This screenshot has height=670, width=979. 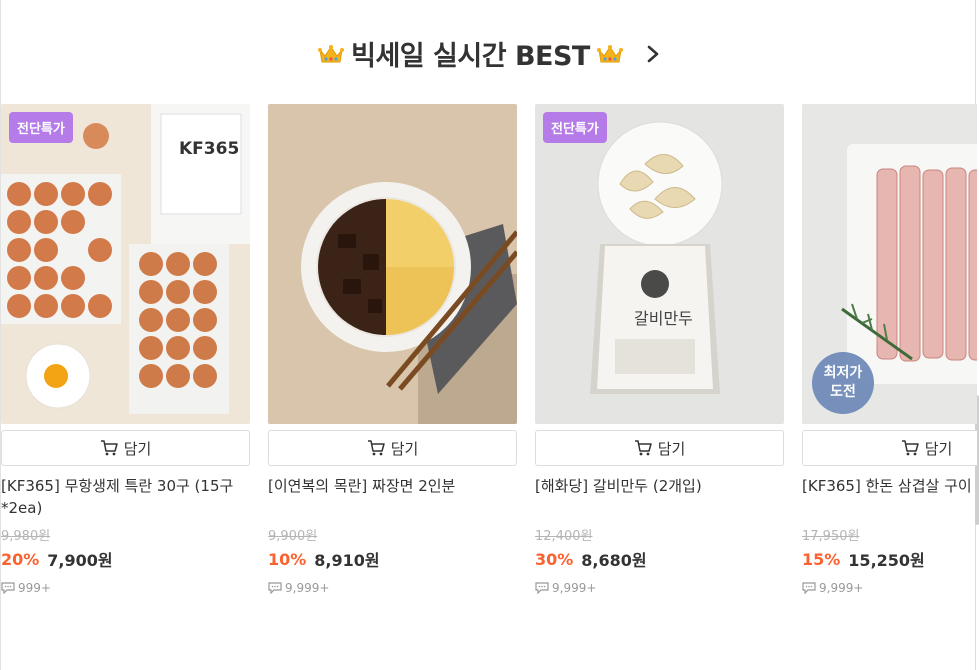 What do you see at coordinates (125, 588) in the screenshot?
I see `review-count: 999+` at bounding box center [125, 588].